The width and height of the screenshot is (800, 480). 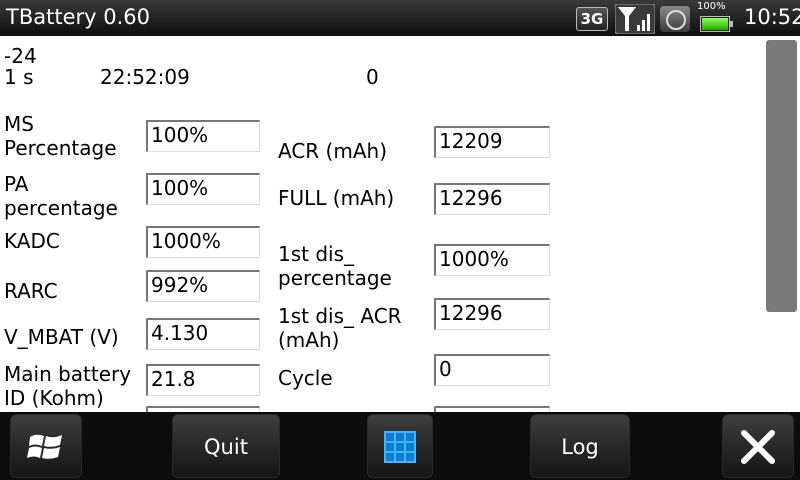 I want to click on input-panel-button, so click(x=400, y=446).